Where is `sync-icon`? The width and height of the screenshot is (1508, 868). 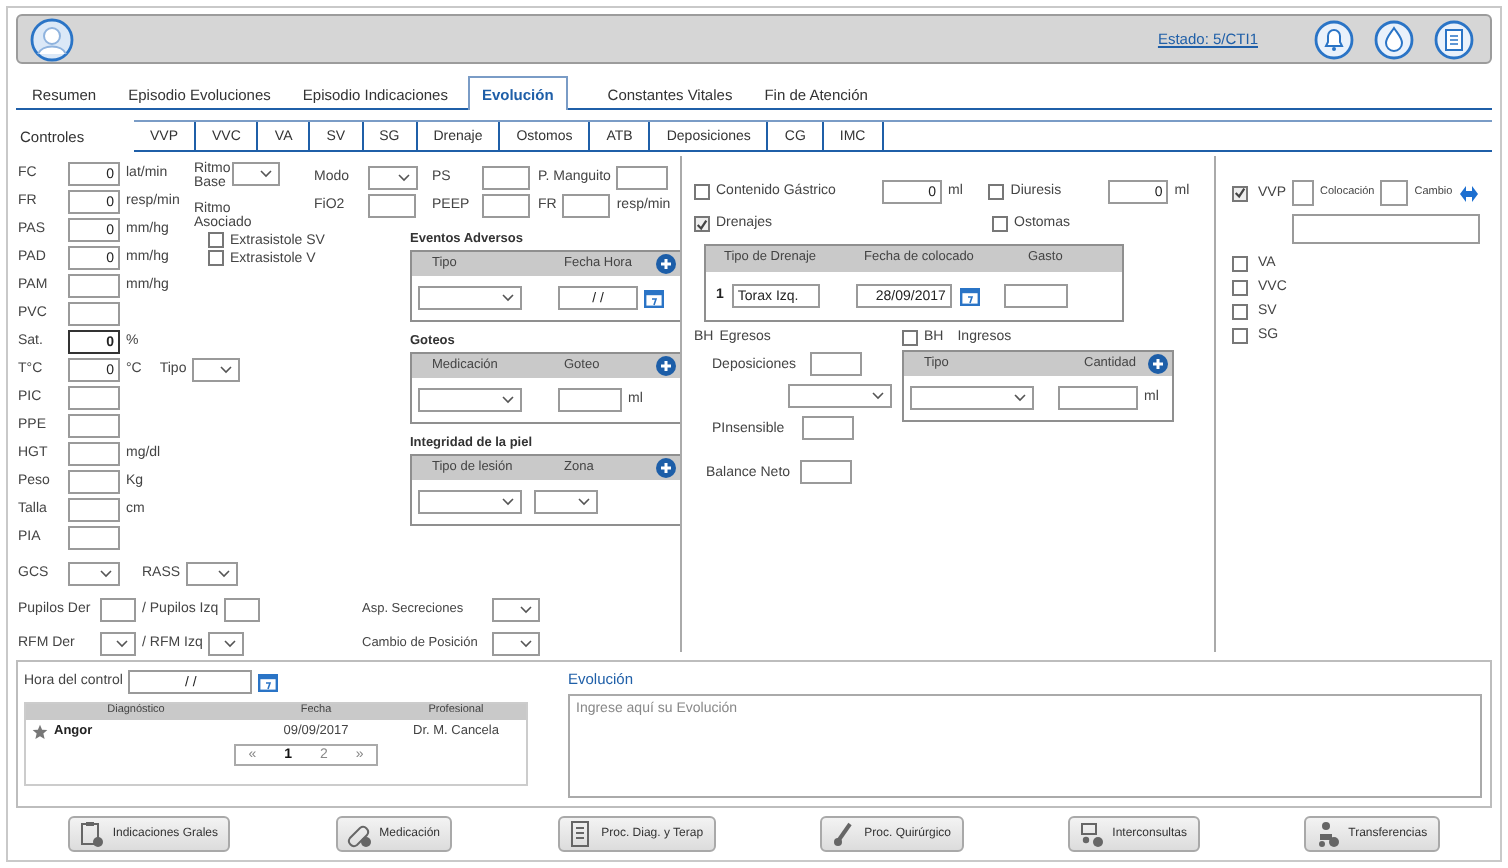 sync-icon is located at coordinates (1469, 193).